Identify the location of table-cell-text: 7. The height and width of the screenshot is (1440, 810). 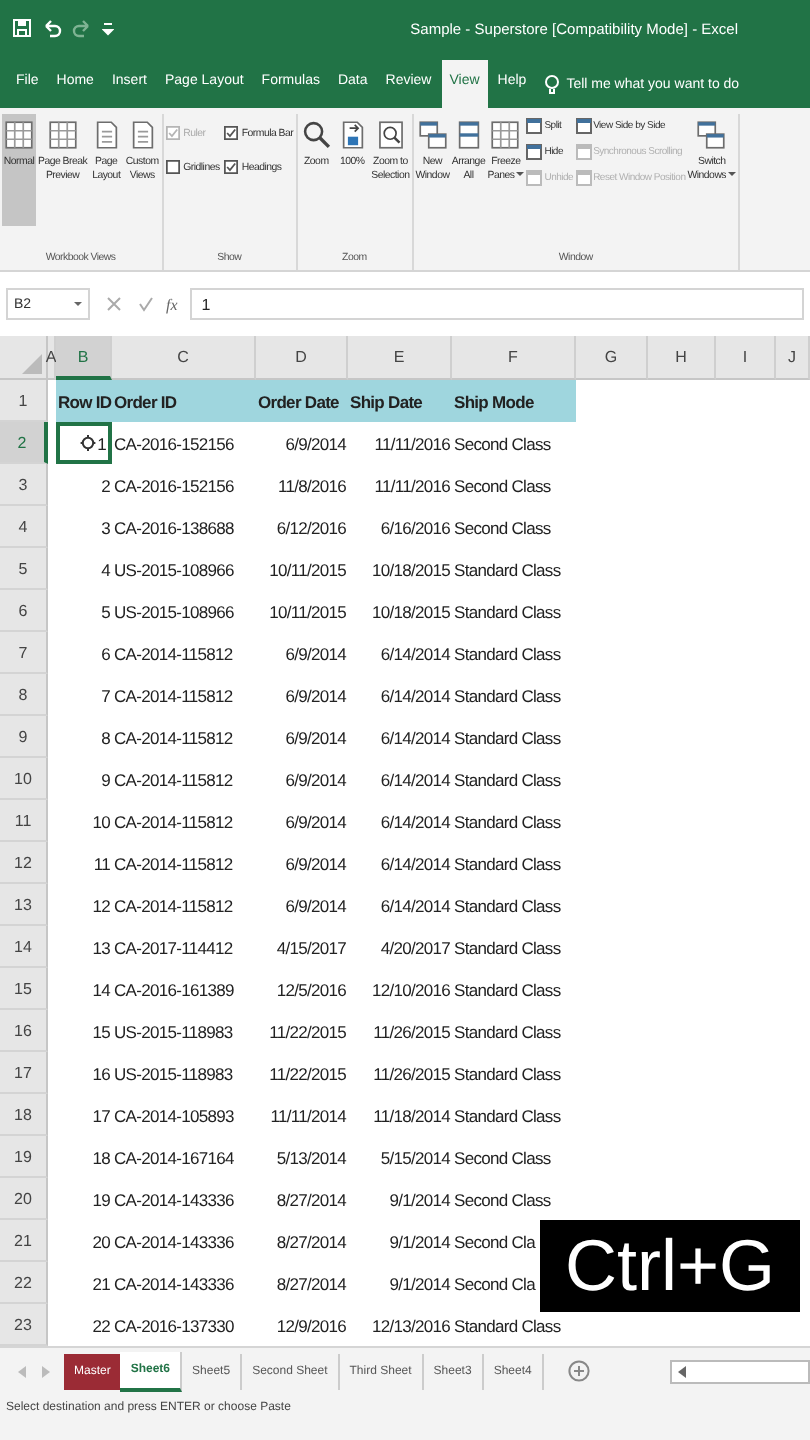
(105, 696).